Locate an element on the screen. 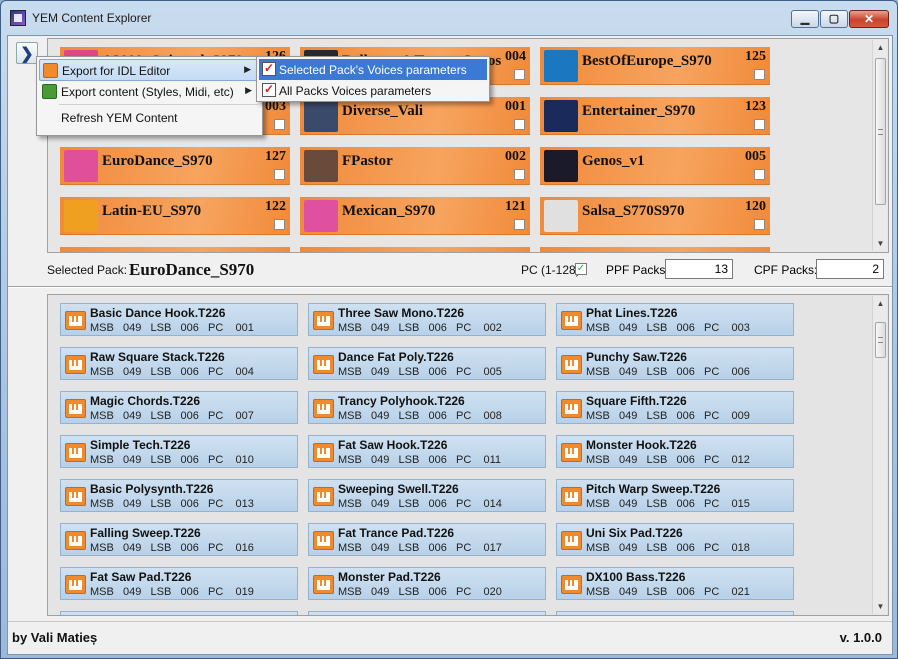 The width and height of the screenshot is (898, 659). voice-tile: Fat Saw Pad.T226 MSB 049 LSB 006 PC 019 is located at coordinates (179, 583).